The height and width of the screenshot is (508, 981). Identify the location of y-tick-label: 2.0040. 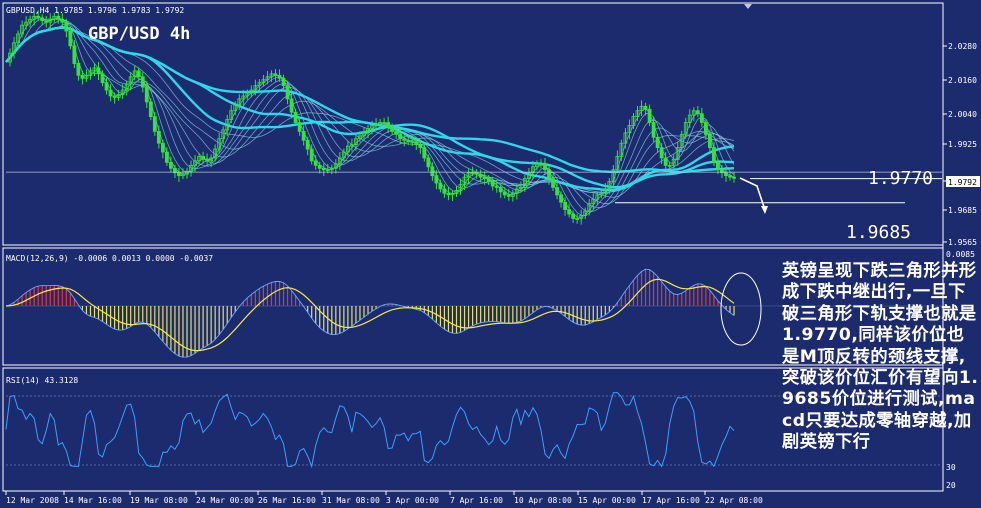
(962, 114).